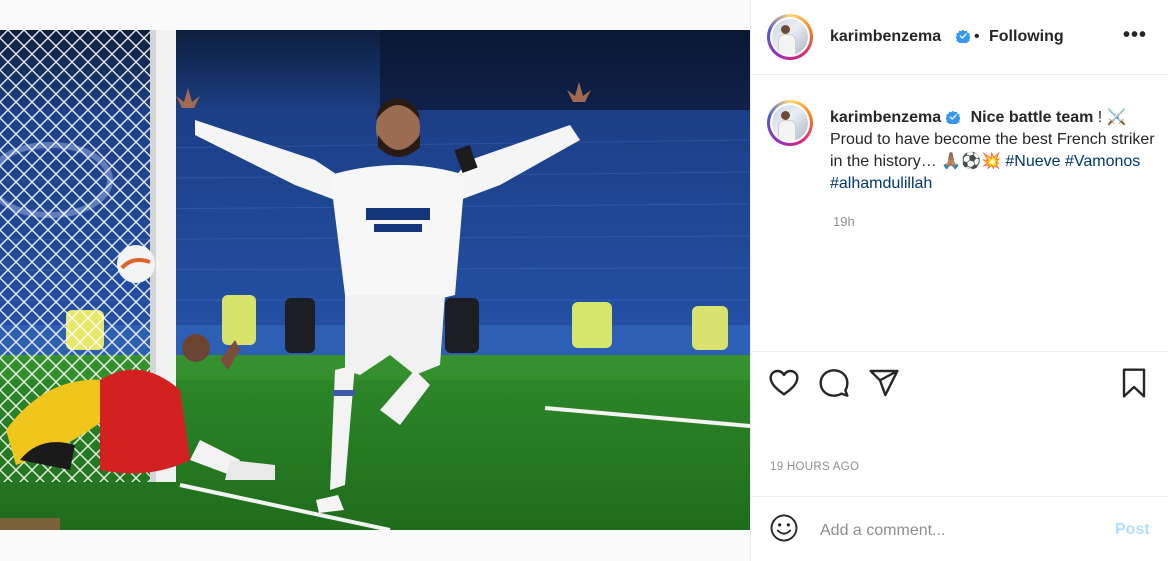 The height and width of the screenshot is (561, 1168). I want to click on post-header: karimbenzema • Following •••, so click(959, 37).